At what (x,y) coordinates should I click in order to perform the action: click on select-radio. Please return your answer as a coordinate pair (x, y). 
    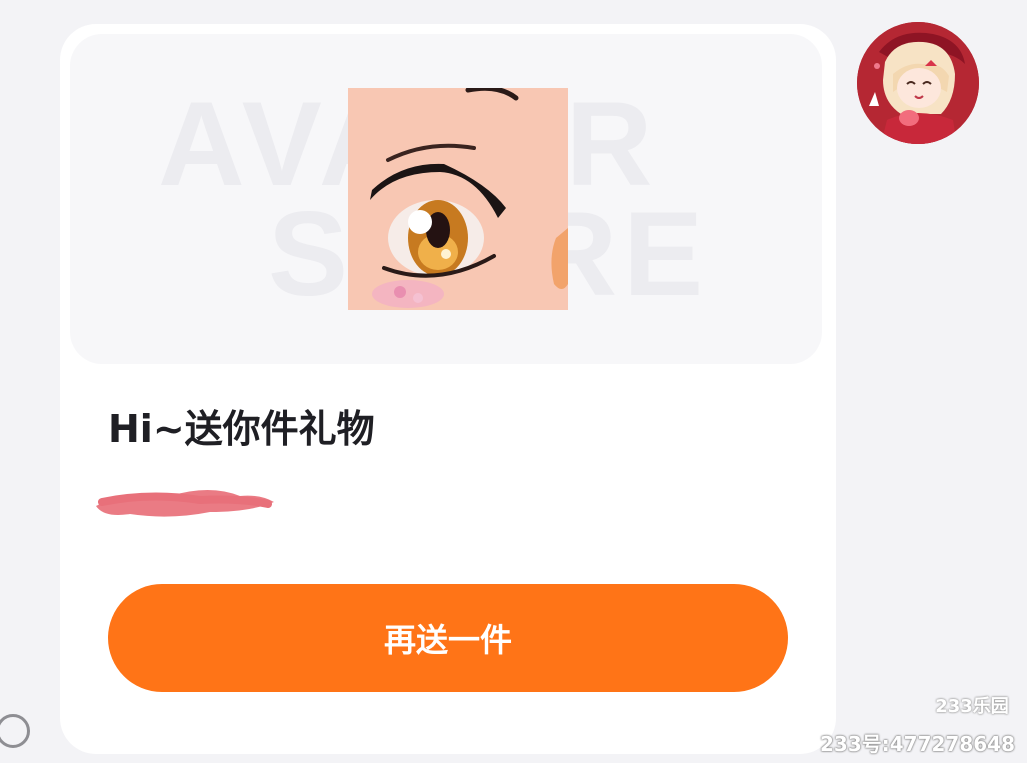
    Looking at the image, I should click on (15, 731).